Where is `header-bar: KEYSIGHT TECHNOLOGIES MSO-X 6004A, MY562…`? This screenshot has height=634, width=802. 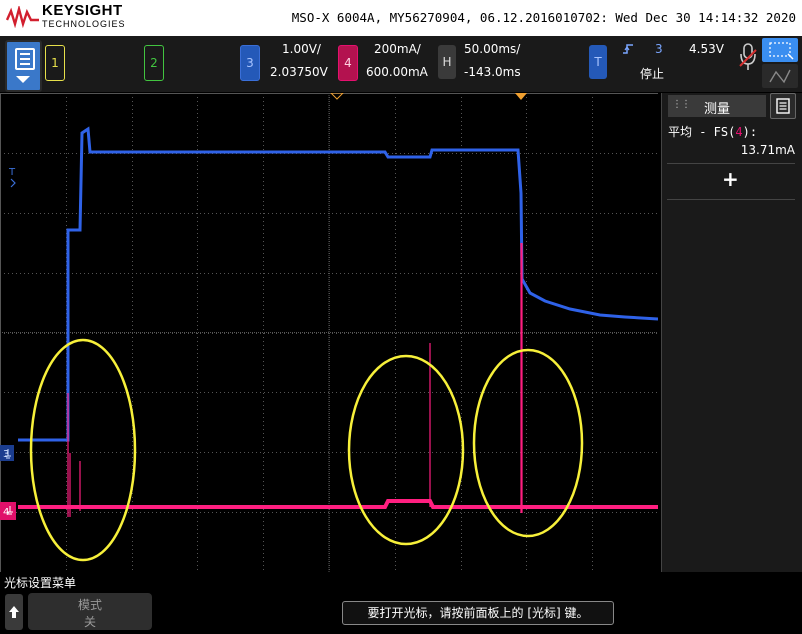
header-bar: KEYSIGHT TECHNOLOGIES MSO-X 6004A, MY562… is located at coordinates (401, 18).